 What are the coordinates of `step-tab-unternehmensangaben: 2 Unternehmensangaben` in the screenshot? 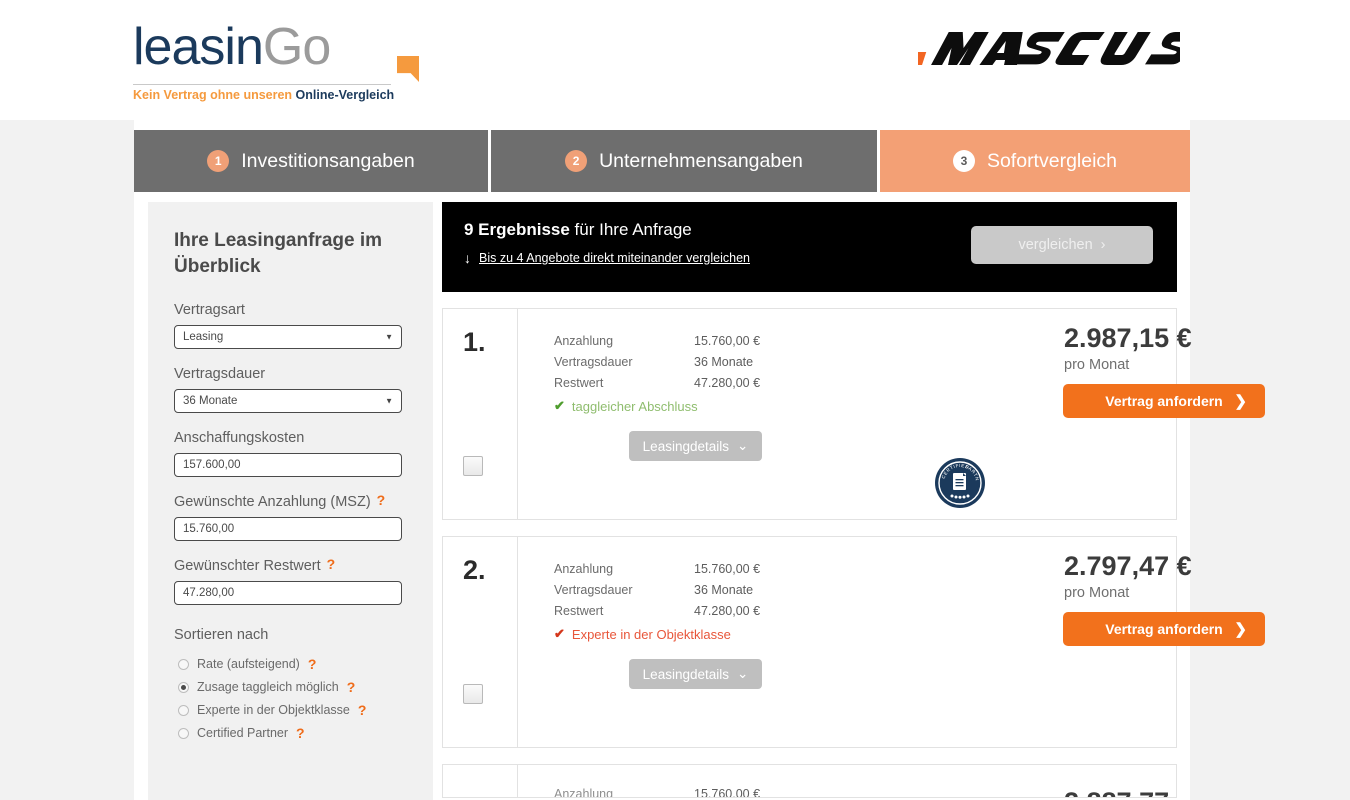 It's located at (684, 161).